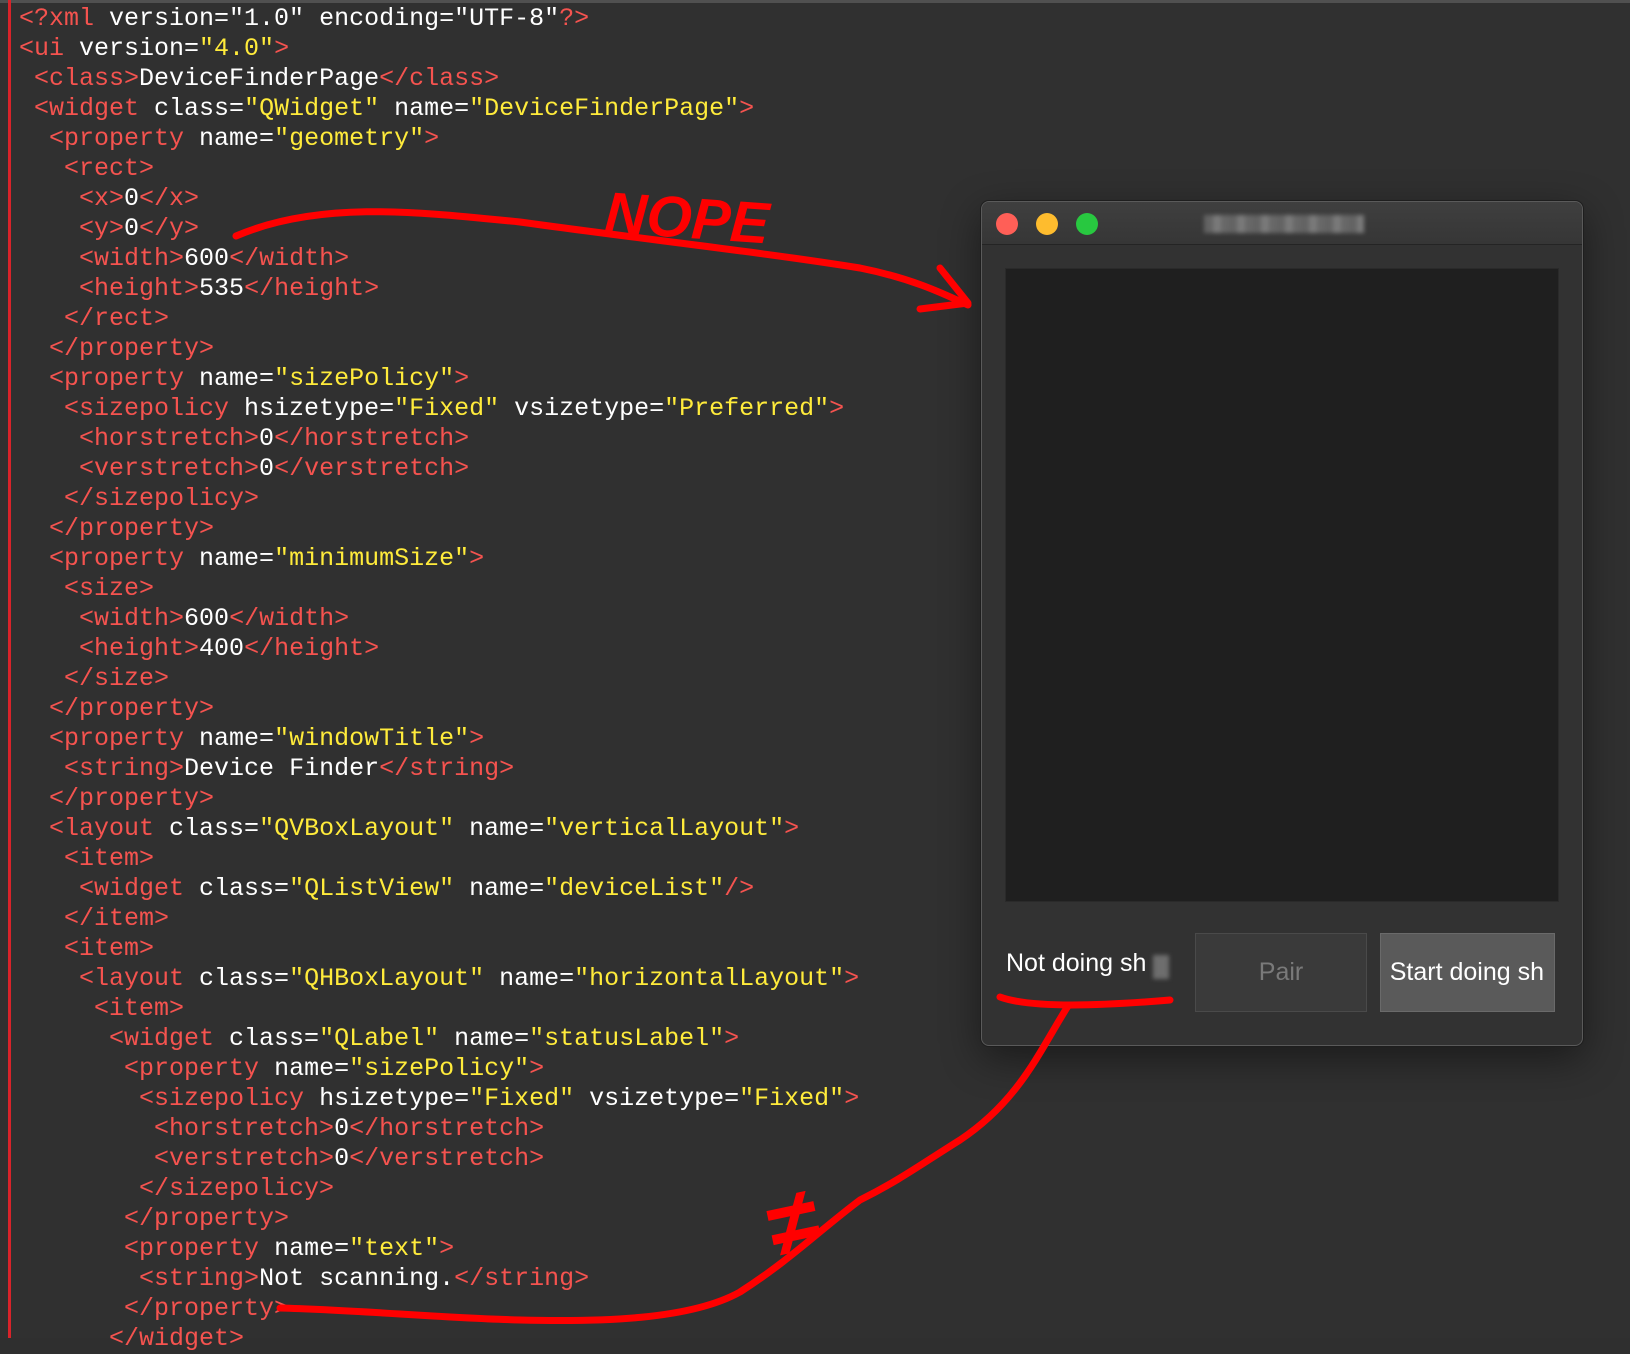  Describe the element at coordinates (349, 138) in the screenshot. I see `code-token: "geometry"` at that location.